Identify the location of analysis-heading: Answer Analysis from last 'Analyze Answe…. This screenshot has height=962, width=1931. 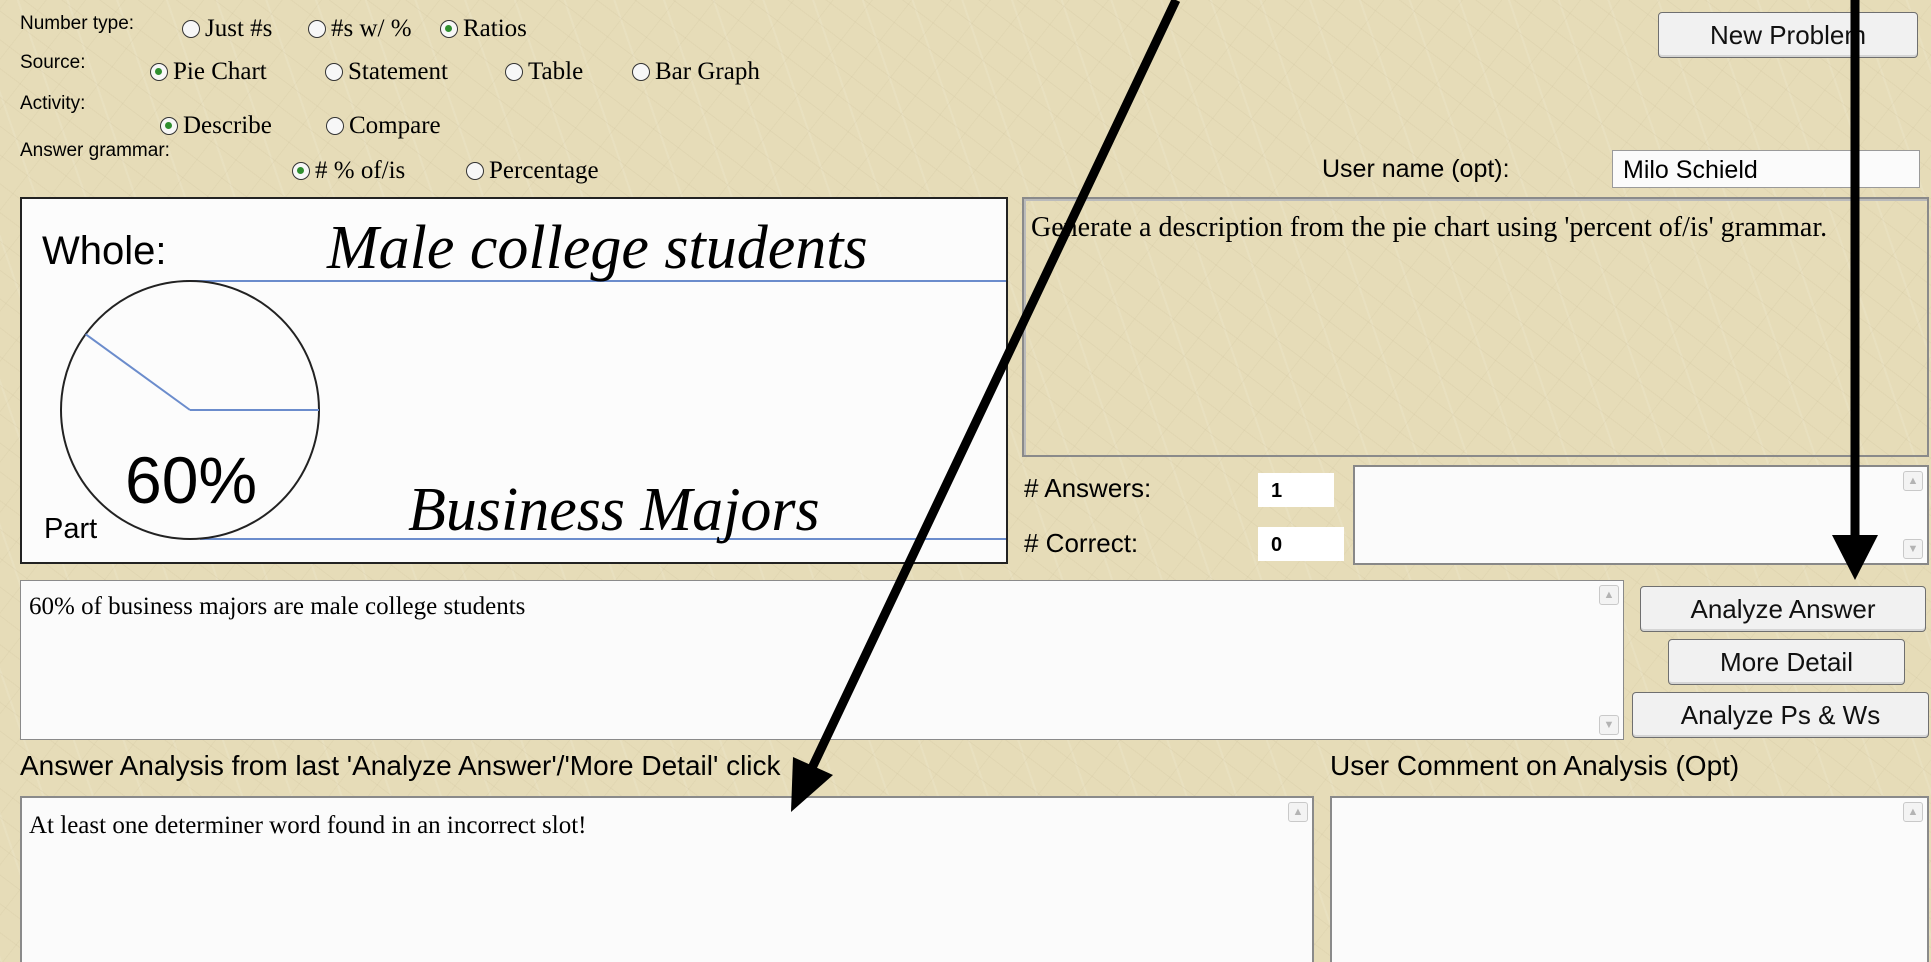
(400, 765).